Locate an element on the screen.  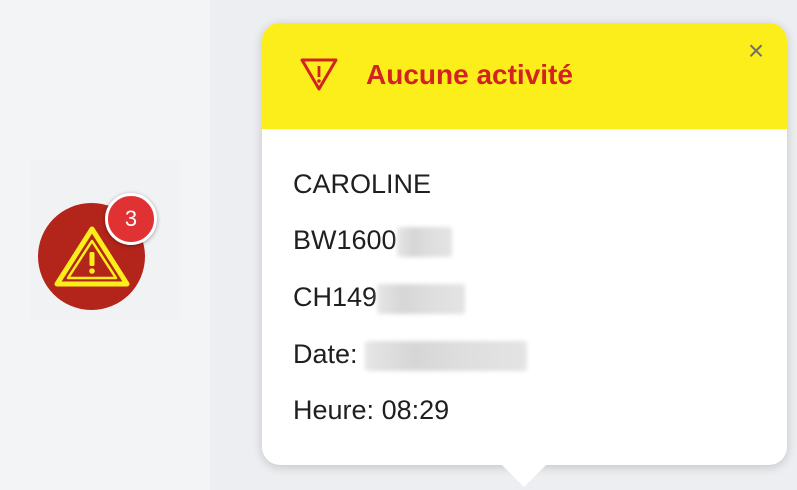
date-line: Date: is located at coordinates (410, 354).